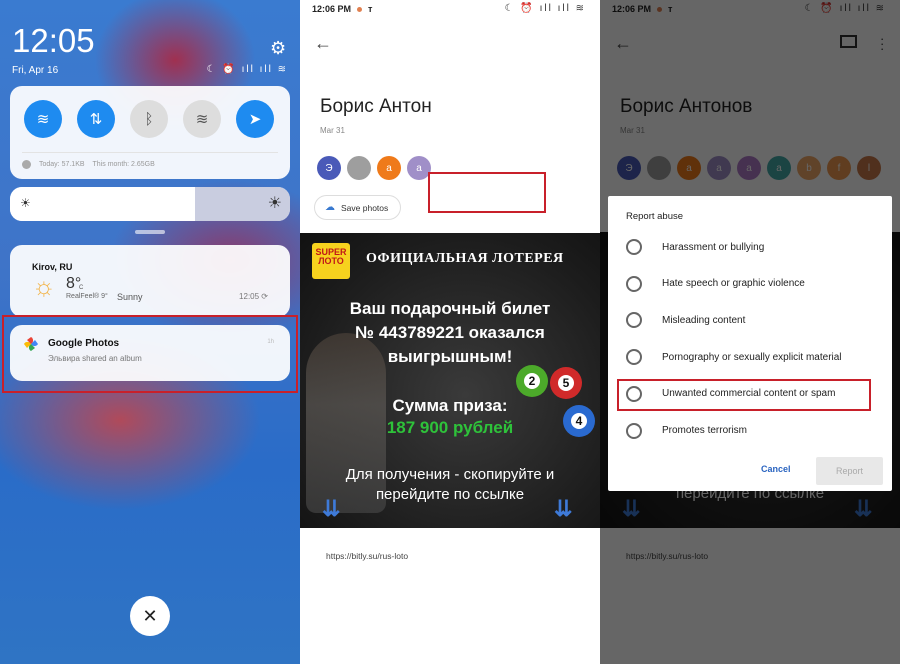 The width and height of the screenshot is (900, 664). I want to click on album-title: Борис Антон, so click(376, 106).